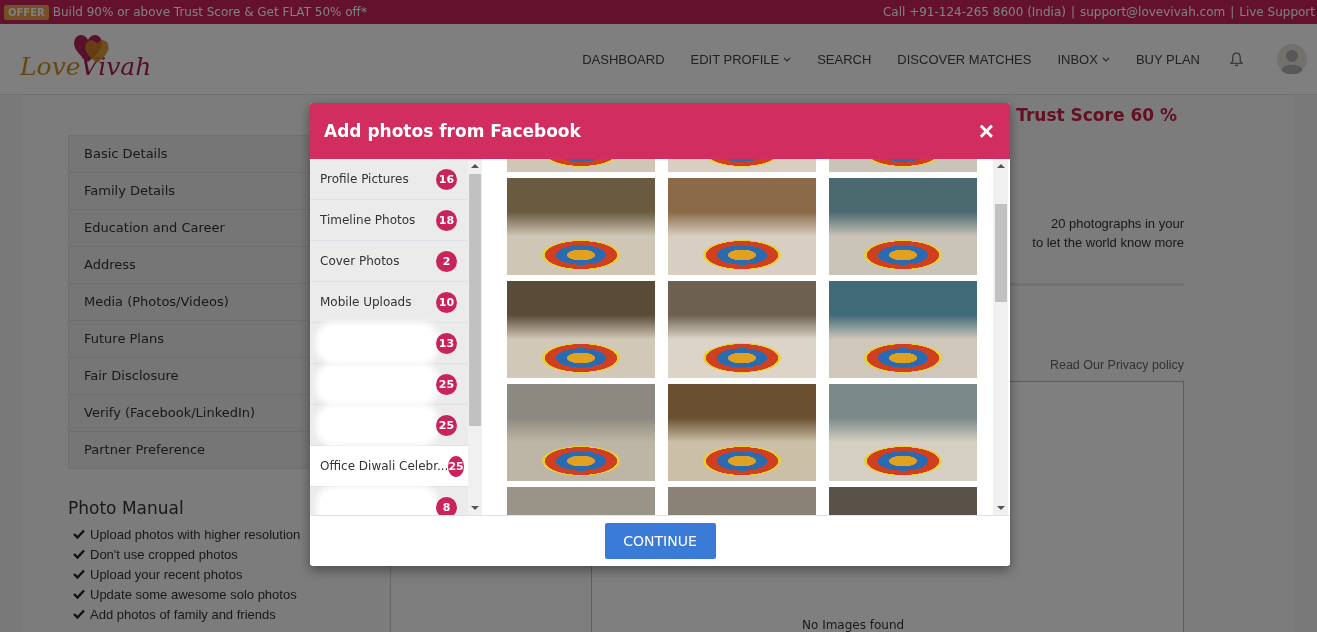 This screenshot has width=1317, height=632. Describe the element at coordinates (446, 179) in the screenshot. I see `count-badge: 16` at that location.